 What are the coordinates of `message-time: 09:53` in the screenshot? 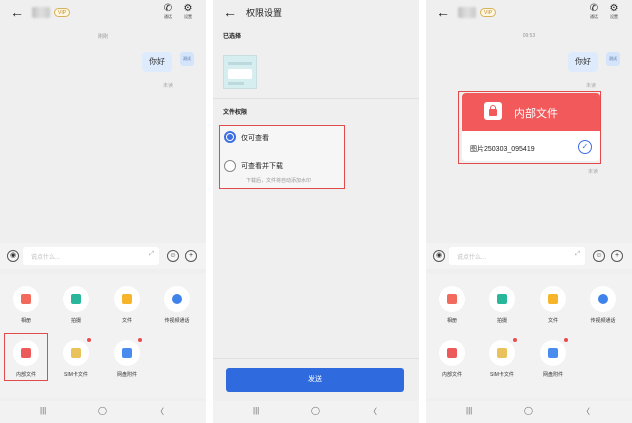 It's located at (529, 36).